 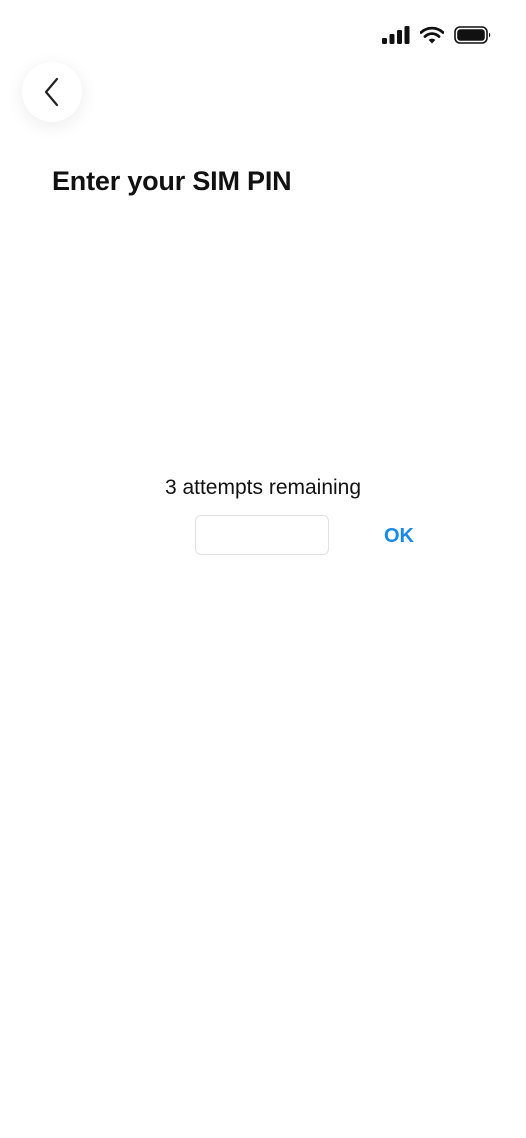 What do you see at coordinates (473, 35) in the screenshot?
I see `battery-icon` at bounding box center [473, 35].